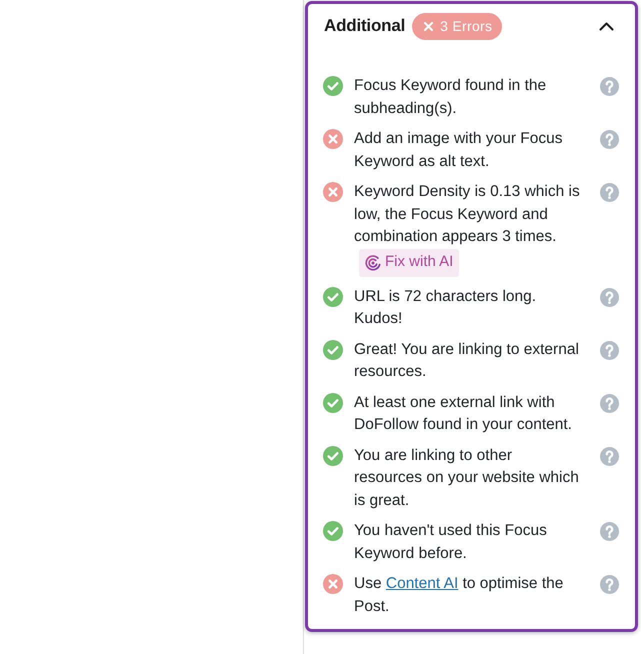  What do you see at coordinates (606, 26) in the screenshot?
I see `chevron-up-icon` at bounding box center [606, 26].